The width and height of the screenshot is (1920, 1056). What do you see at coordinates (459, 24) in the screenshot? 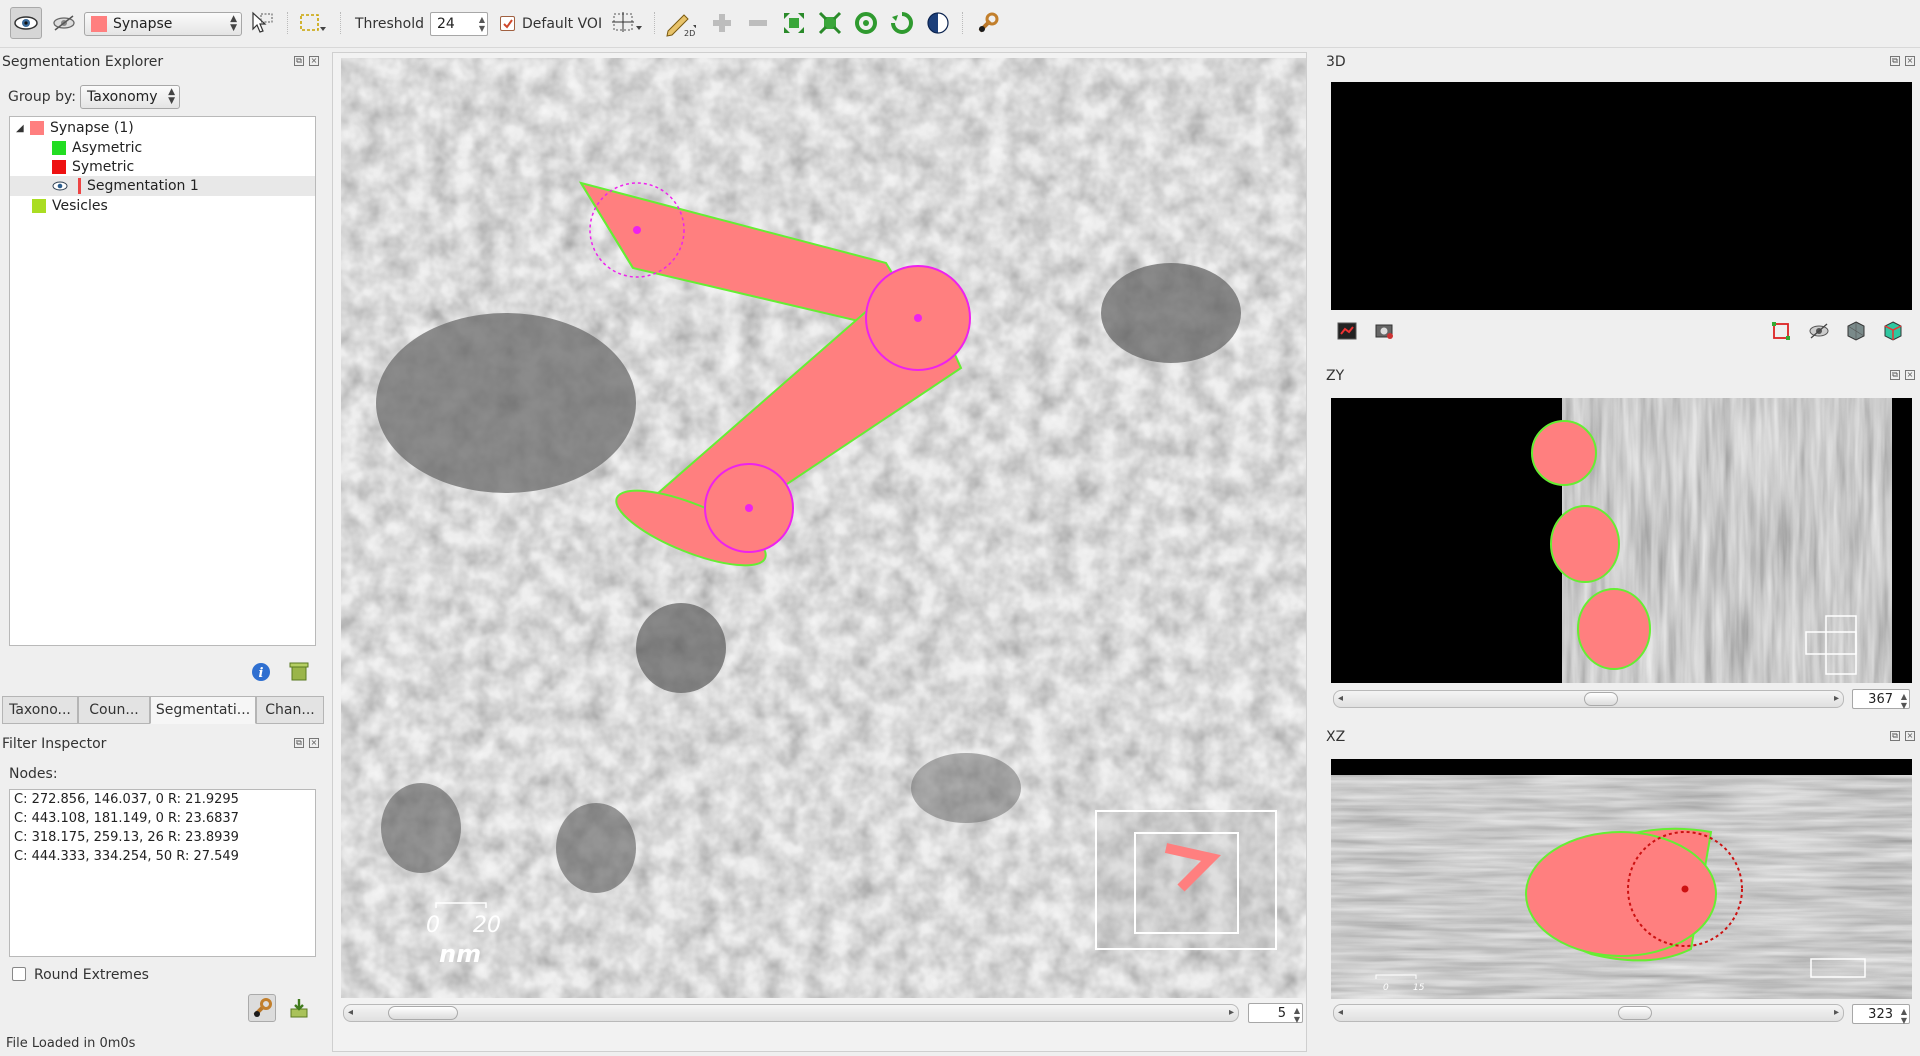
I see `threshold-spinbox: 24 ▲ ▼` at bounding box center [459, 24].